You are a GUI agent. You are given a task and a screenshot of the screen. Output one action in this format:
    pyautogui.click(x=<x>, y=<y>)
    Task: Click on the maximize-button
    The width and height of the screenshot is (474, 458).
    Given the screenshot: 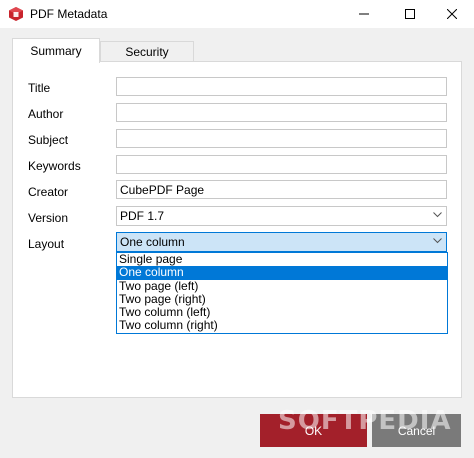 What is the action you would take?
    pyautogui.click(x=410, y=14)
    